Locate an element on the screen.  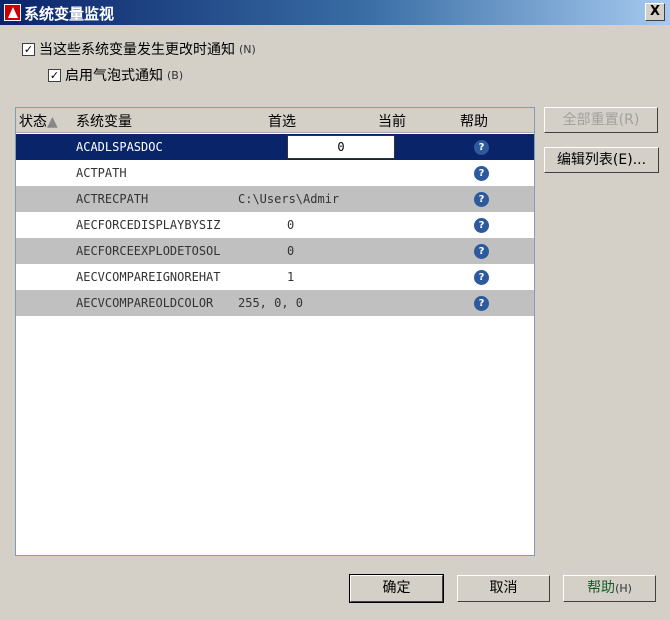
table-row: AECVCOMPAREOLDCOLOR 255, 0, 0 ? is located at coordinates (275, 303).